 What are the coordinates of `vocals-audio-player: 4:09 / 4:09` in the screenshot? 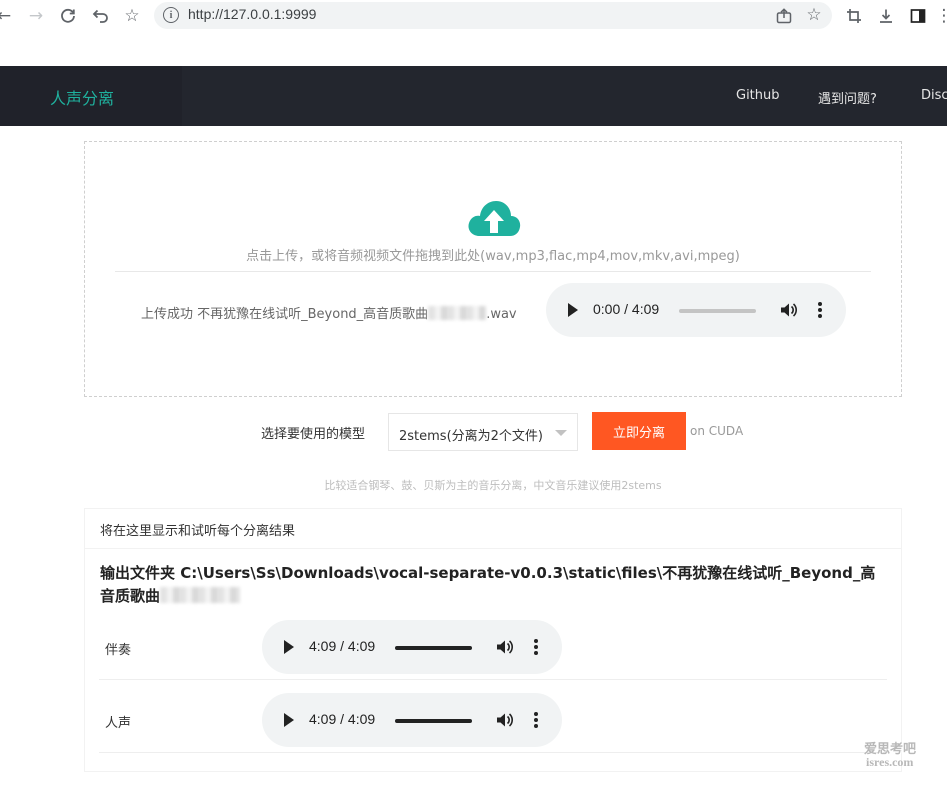 It's located at (412, 720).